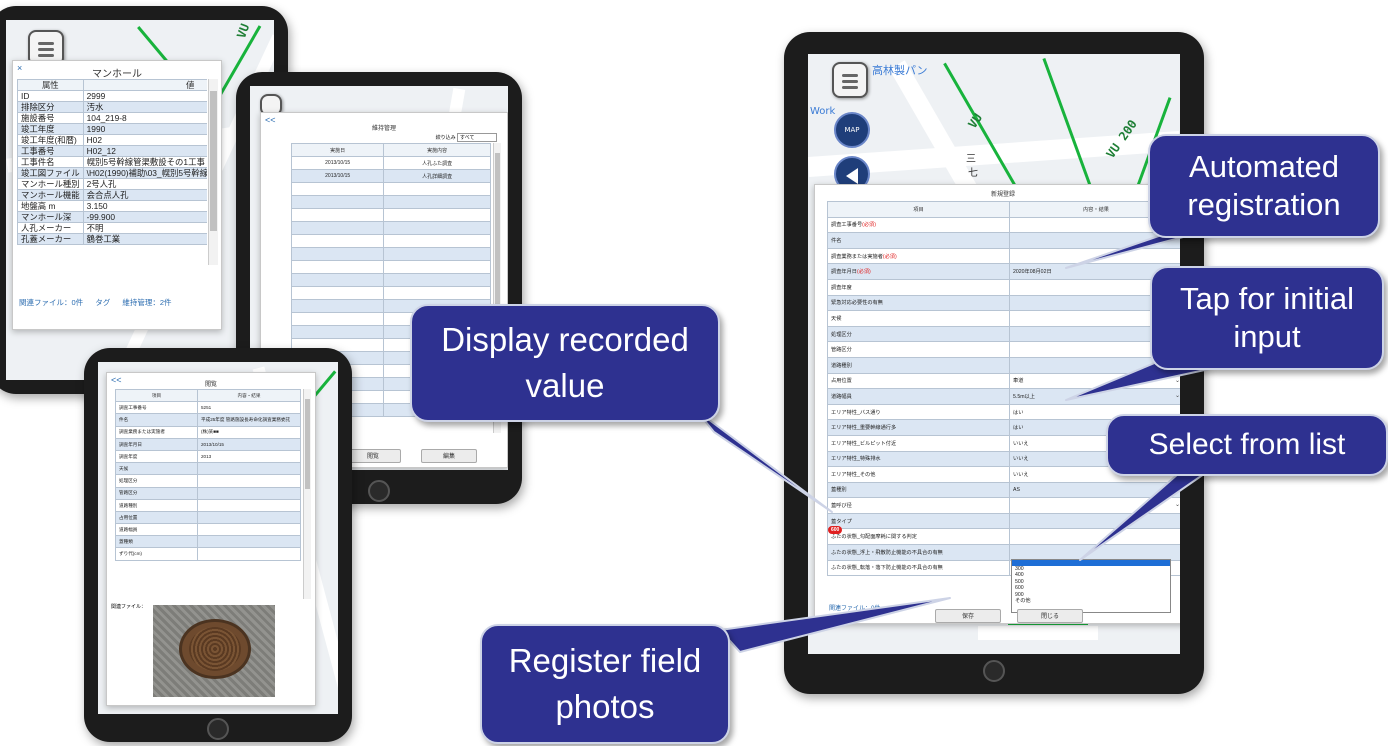 The image size is (1388, 746). I want to click on callout-select-from-list: Select from list, so click(1247, 445).